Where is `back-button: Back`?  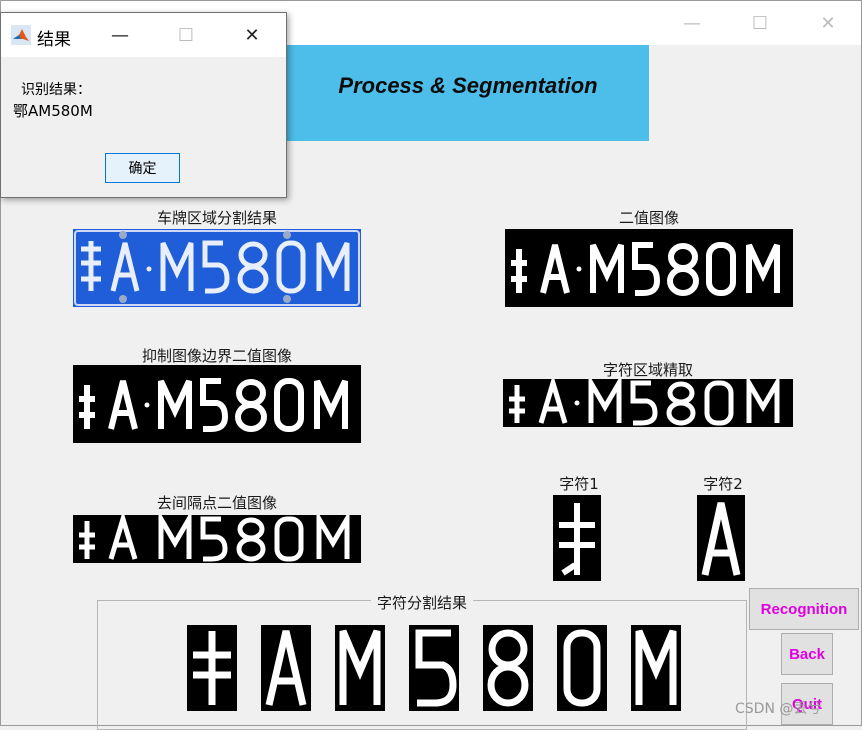
back-button: Back is located at coordinates (807, 654).